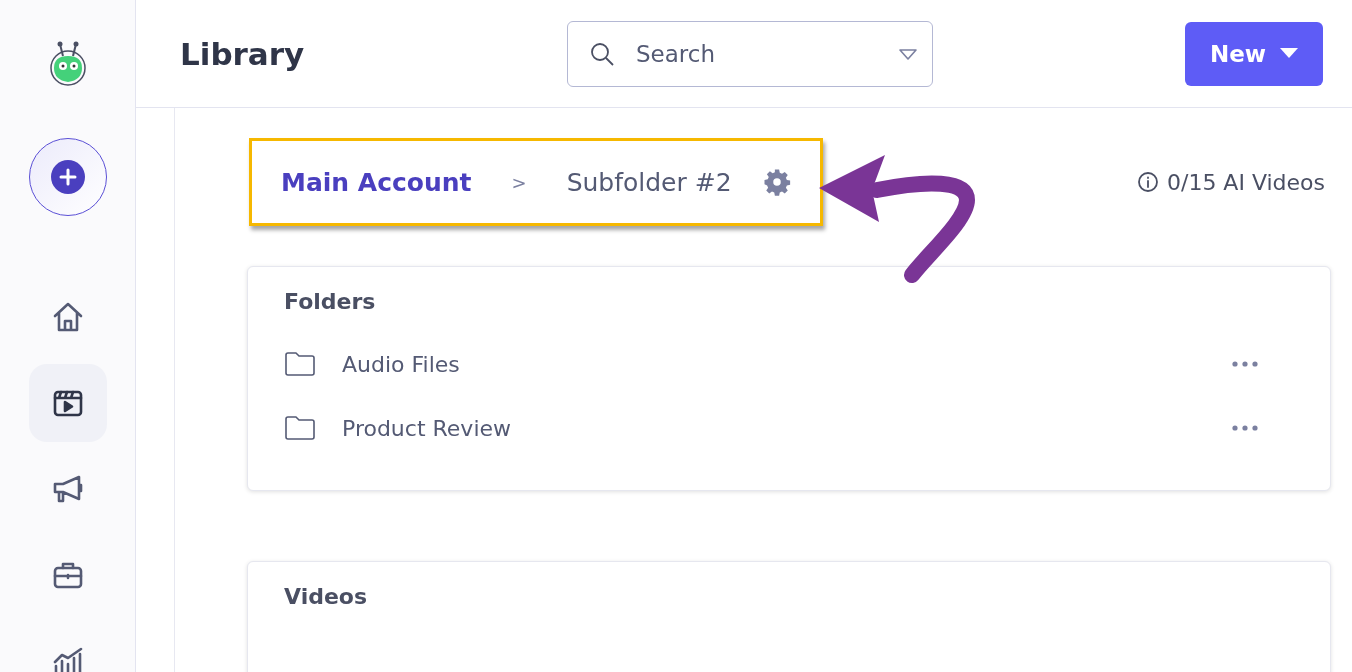  I want to click on breadcrumb-link: Main Account, so click(376, 182).